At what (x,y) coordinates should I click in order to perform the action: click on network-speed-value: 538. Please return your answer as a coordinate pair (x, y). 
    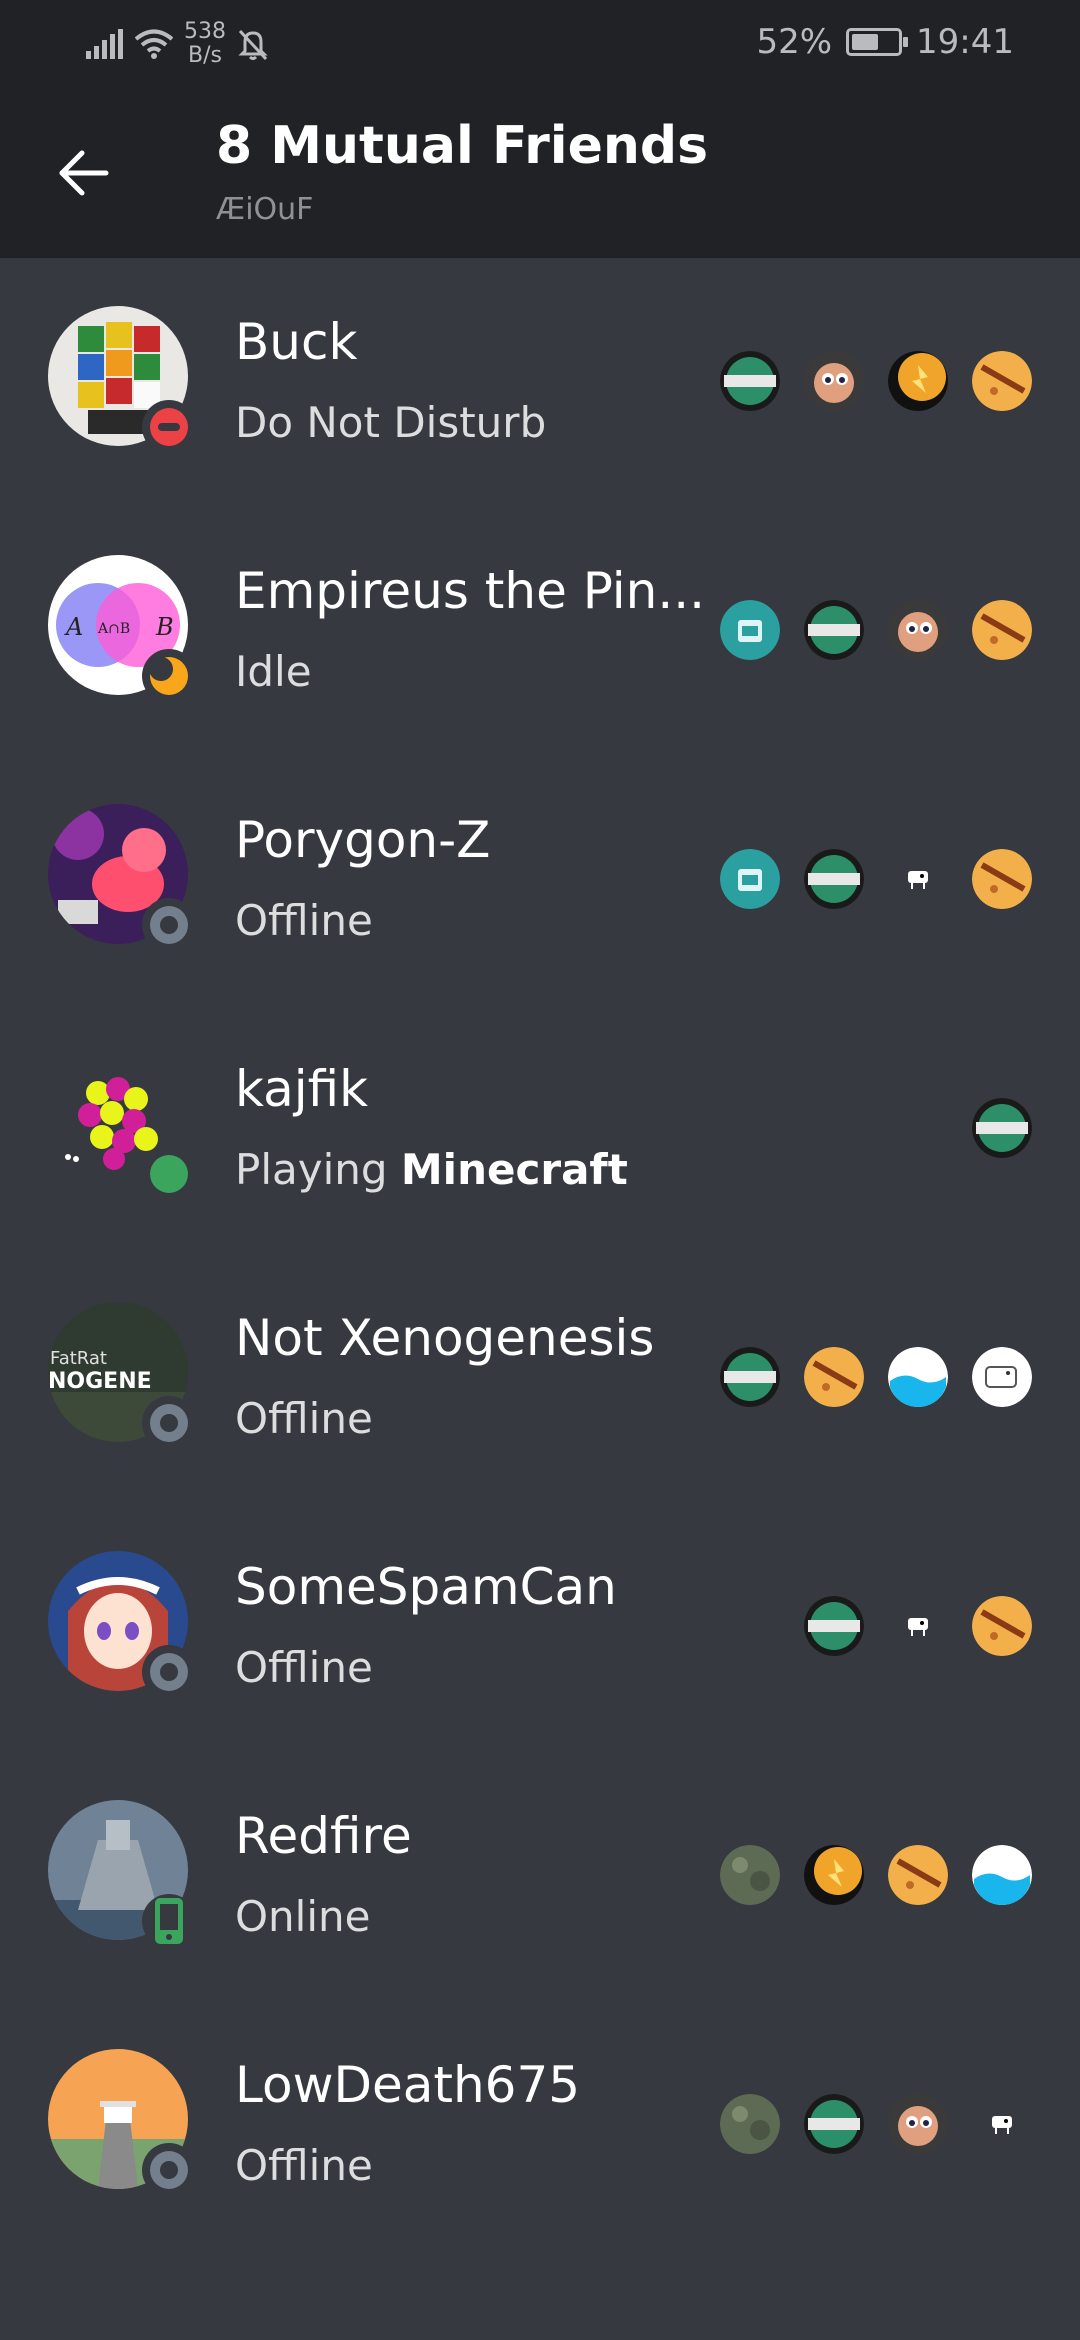
    Looking at the image, I should click on (205, 31).